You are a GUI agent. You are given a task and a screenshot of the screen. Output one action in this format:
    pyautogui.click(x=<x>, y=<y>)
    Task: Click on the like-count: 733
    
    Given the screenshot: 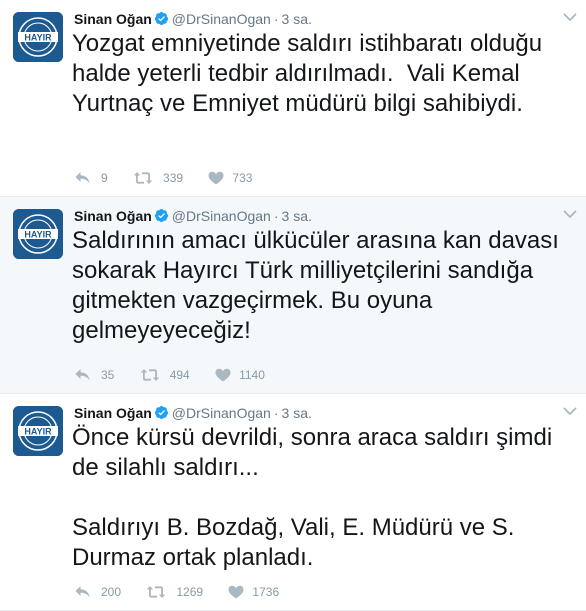 What is the action you would take?
    pyautogui.click(x=242, y=178)
    